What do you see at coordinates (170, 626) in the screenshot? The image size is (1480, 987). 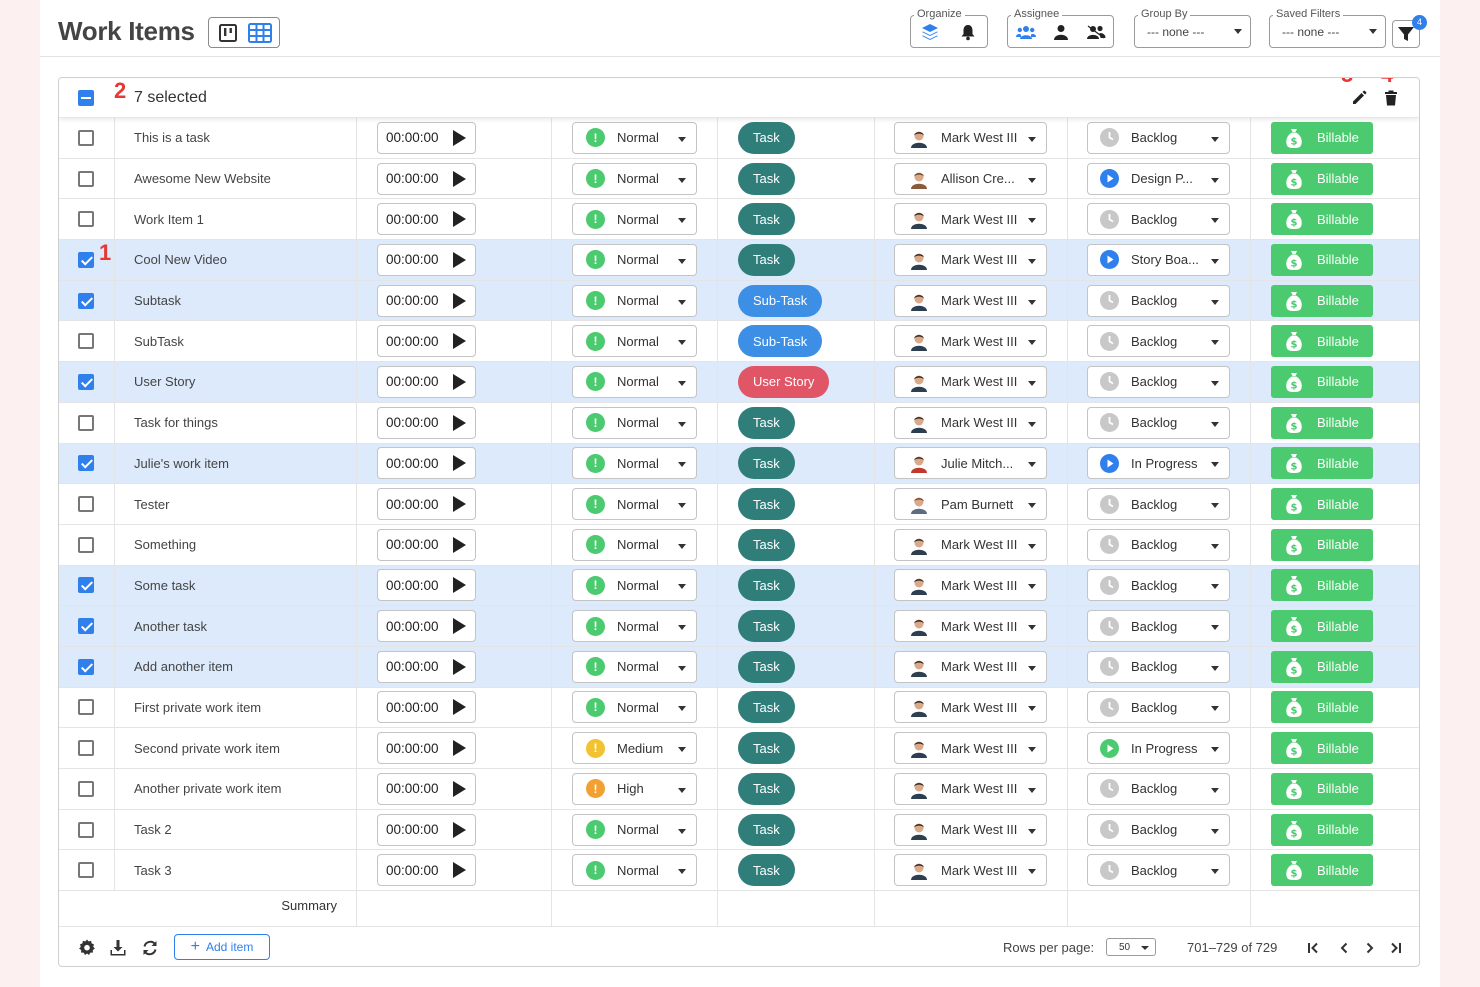 I see `work-item-name: Another task` at bounding box center [170, 626].